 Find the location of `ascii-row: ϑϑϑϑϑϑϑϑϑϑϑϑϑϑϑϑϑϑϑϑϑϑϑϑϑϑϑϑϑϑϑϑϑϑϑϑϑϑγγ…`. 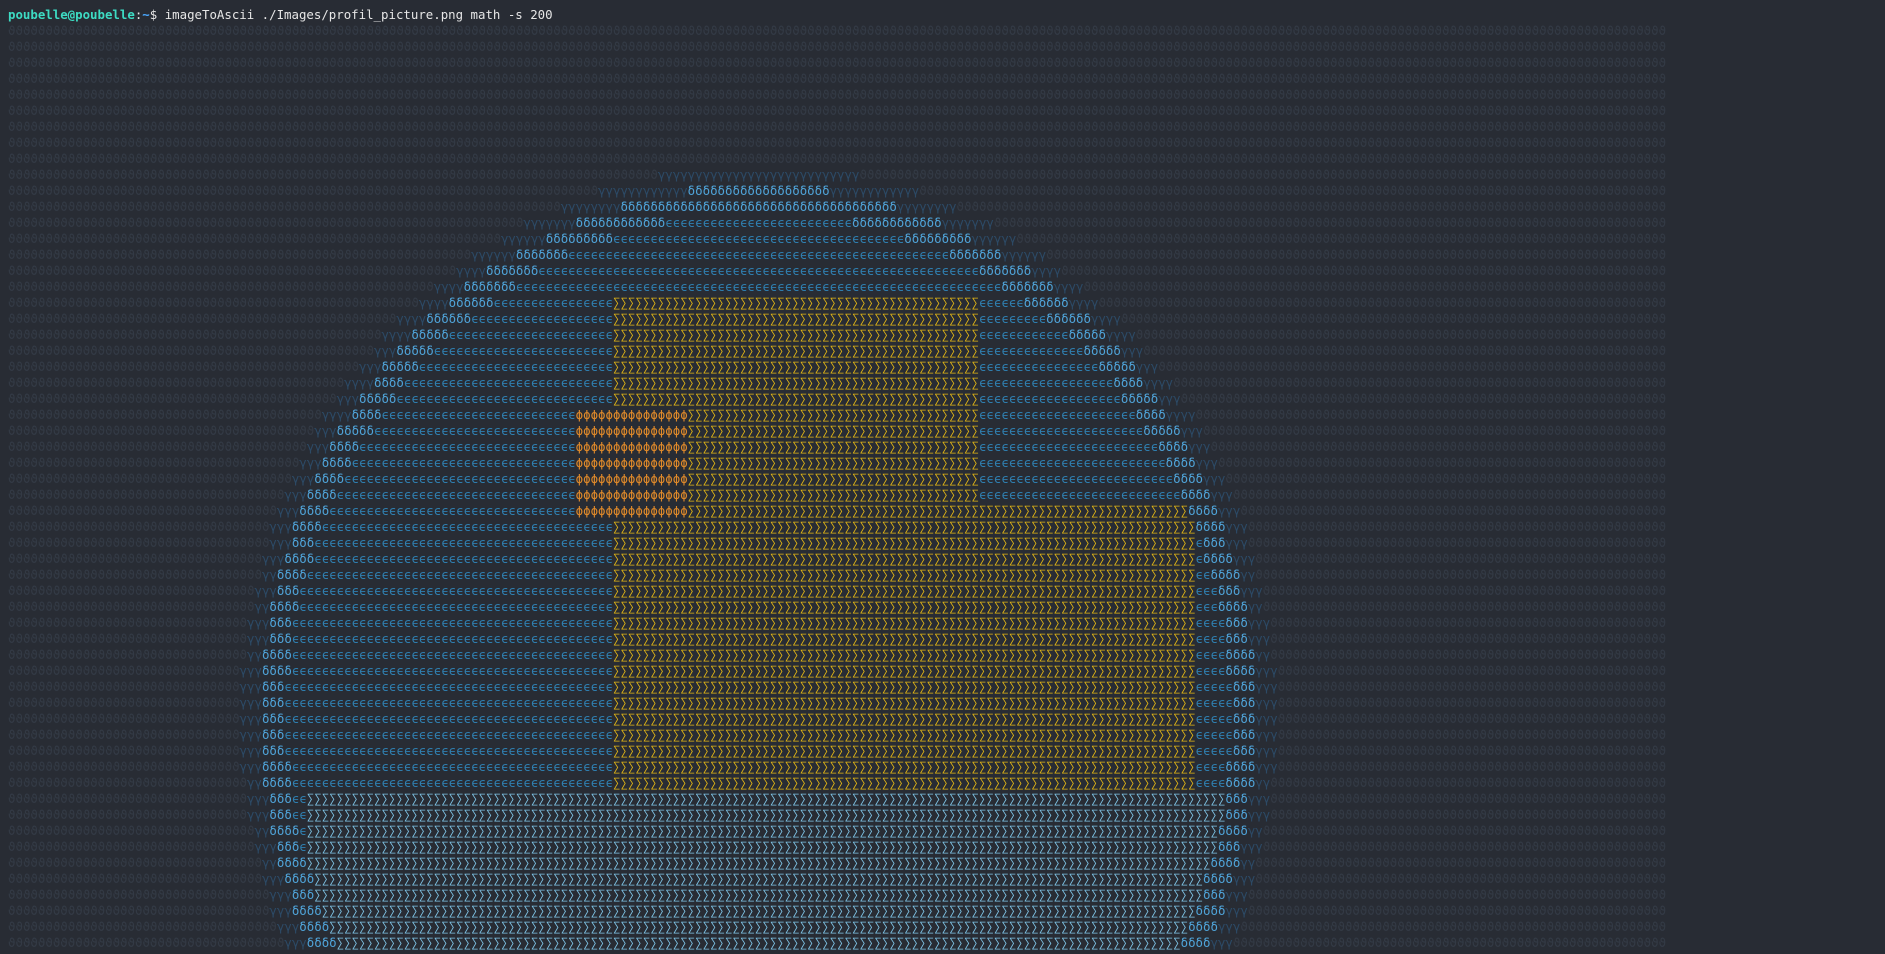

ascii-row: ϑϑϑϑϑϑϑϑϑϑϑϑϑϑϑϑϑϑϑϑϑϑϑϑϑϑϑϑϑϑϑϑϑϑϑϑϑϑγγ… is located at coordinates (837, 478).